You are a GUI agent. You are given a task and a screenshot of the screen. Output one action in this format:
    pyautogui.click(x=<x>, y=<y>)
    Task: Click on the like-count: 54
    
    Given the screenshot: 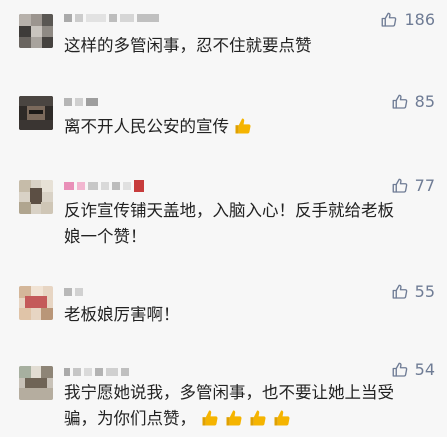 What is the action you would take?
    pyautogui.click(x=424, y=369)
    